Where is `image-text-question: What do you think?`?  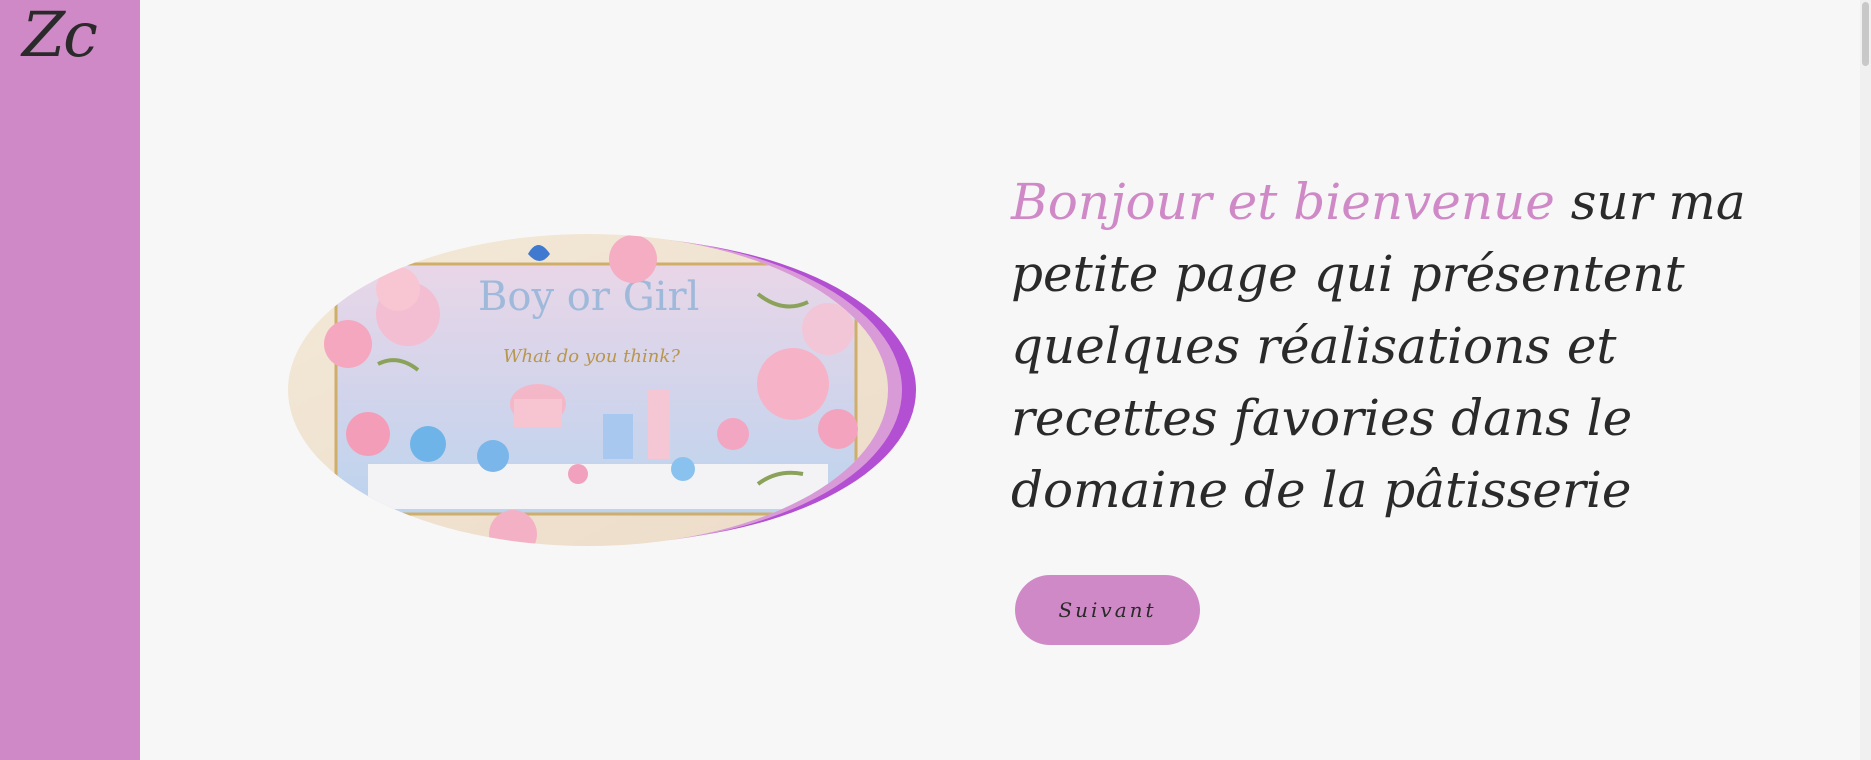 image-text-question: What do you think? is located at coordinates (591, 356).